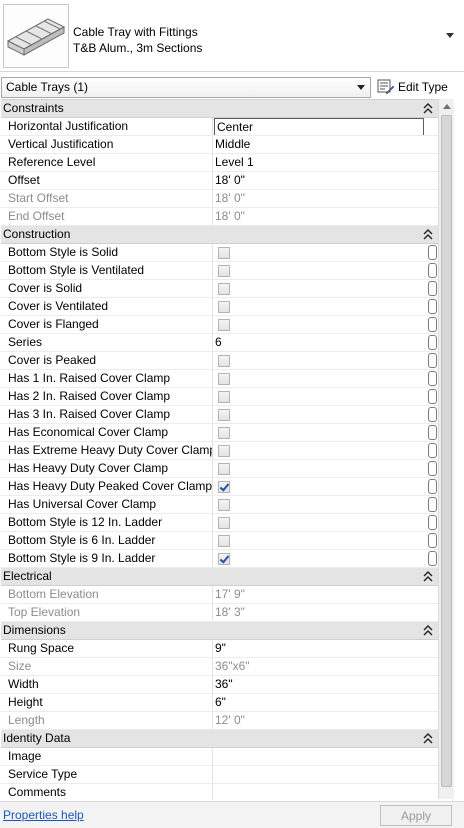  I want to click on property-row: Cover is Solid, so click(219, 289).